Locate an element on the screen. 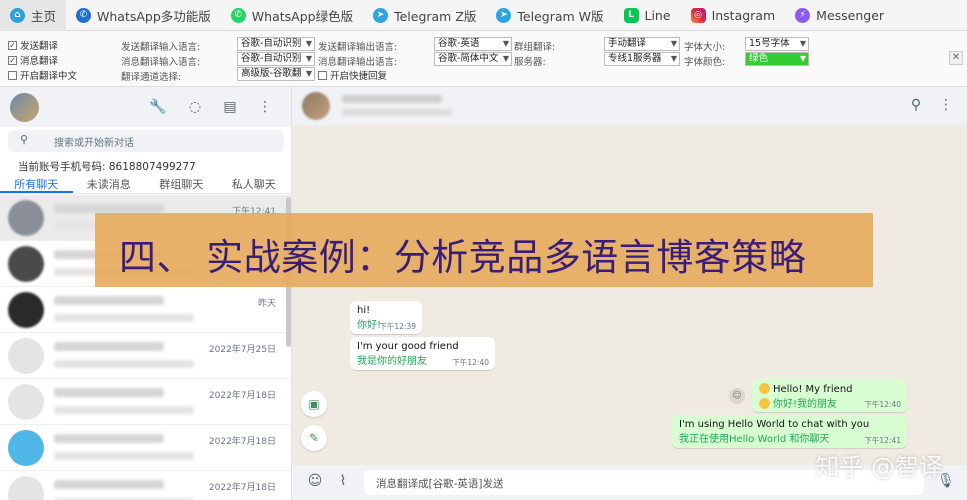 The width and height of the screenshot is (967, 500). font-size-select: 15号字体 ▼ is located at coordinates (777, 44).